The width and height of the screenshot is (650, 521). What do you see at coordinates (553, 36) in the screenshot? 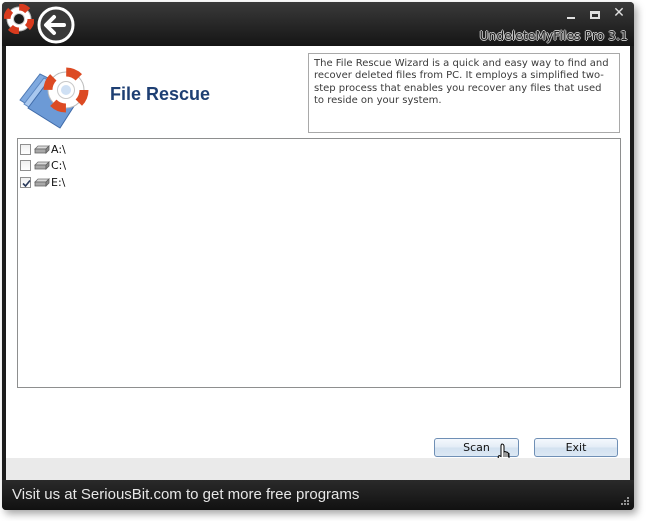
I see `window-title: UndeleteMyFiles Pro 3.1` at bounding box center [553, 36].